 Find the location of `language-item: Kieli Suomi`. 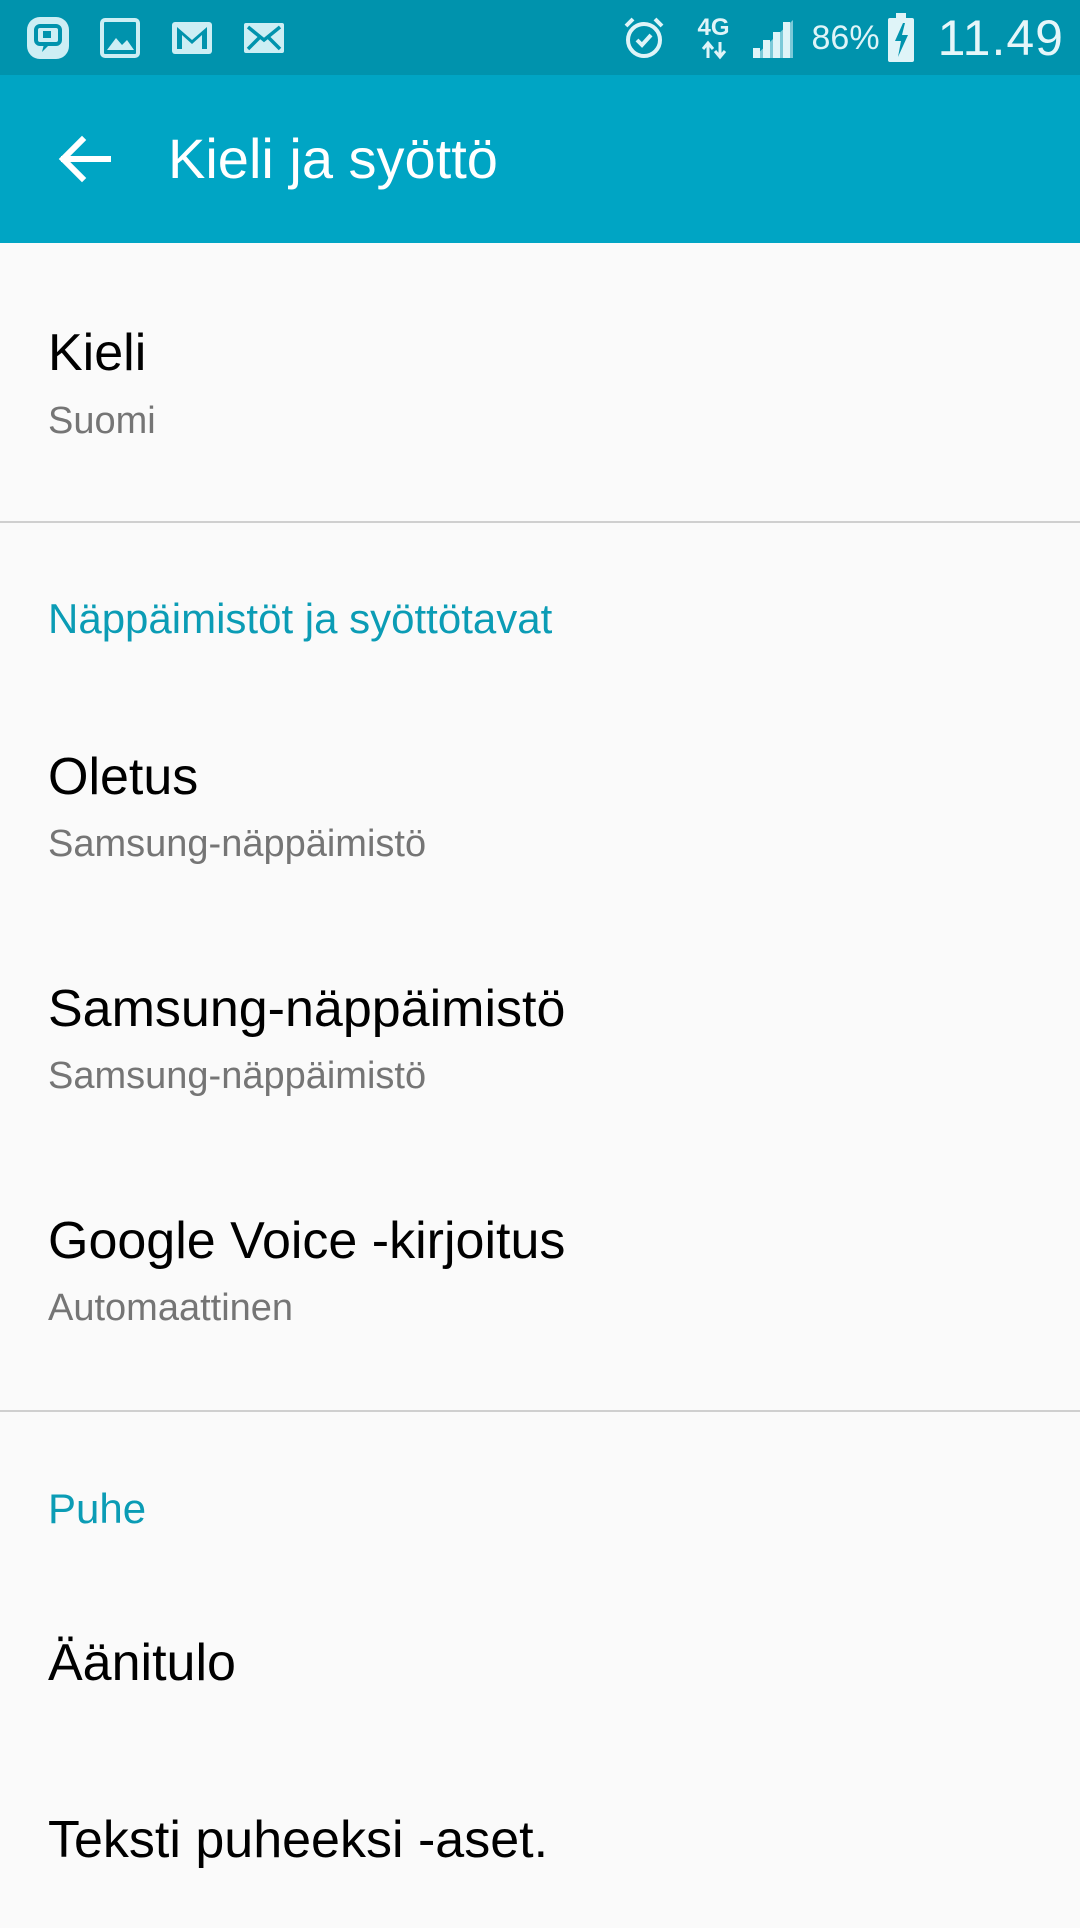

language-item: Kieli Suomi is located at coordinates (540, 382).